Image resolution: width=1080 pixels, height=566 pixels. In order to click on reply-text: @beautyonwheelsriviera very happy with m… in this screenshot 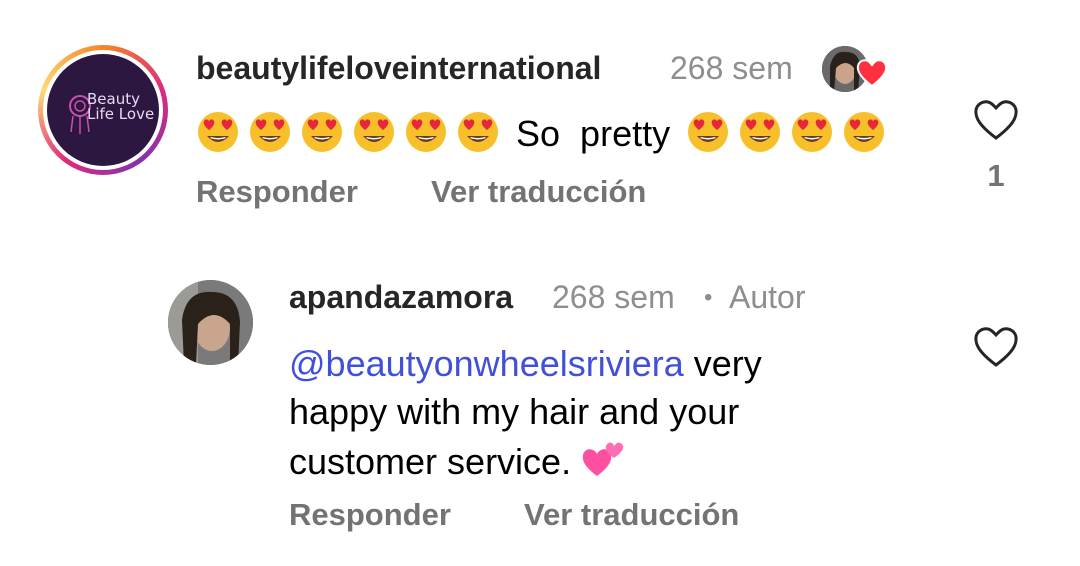, I will do `click(525, 412)`.